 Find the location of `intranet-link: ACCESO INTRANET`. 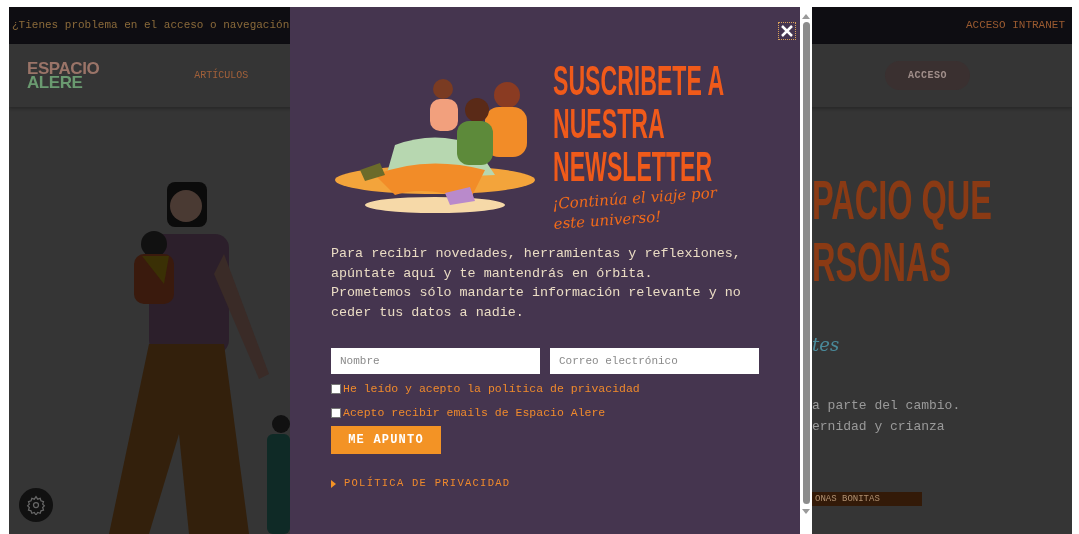

intranet-link: ACCESO INTRANET is located at coordinates (1015, 25).